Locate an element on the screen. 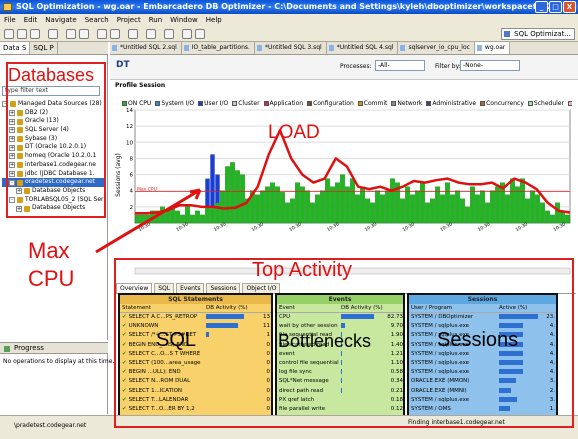  col-statement: Statement is located at coordinates (162, 308).